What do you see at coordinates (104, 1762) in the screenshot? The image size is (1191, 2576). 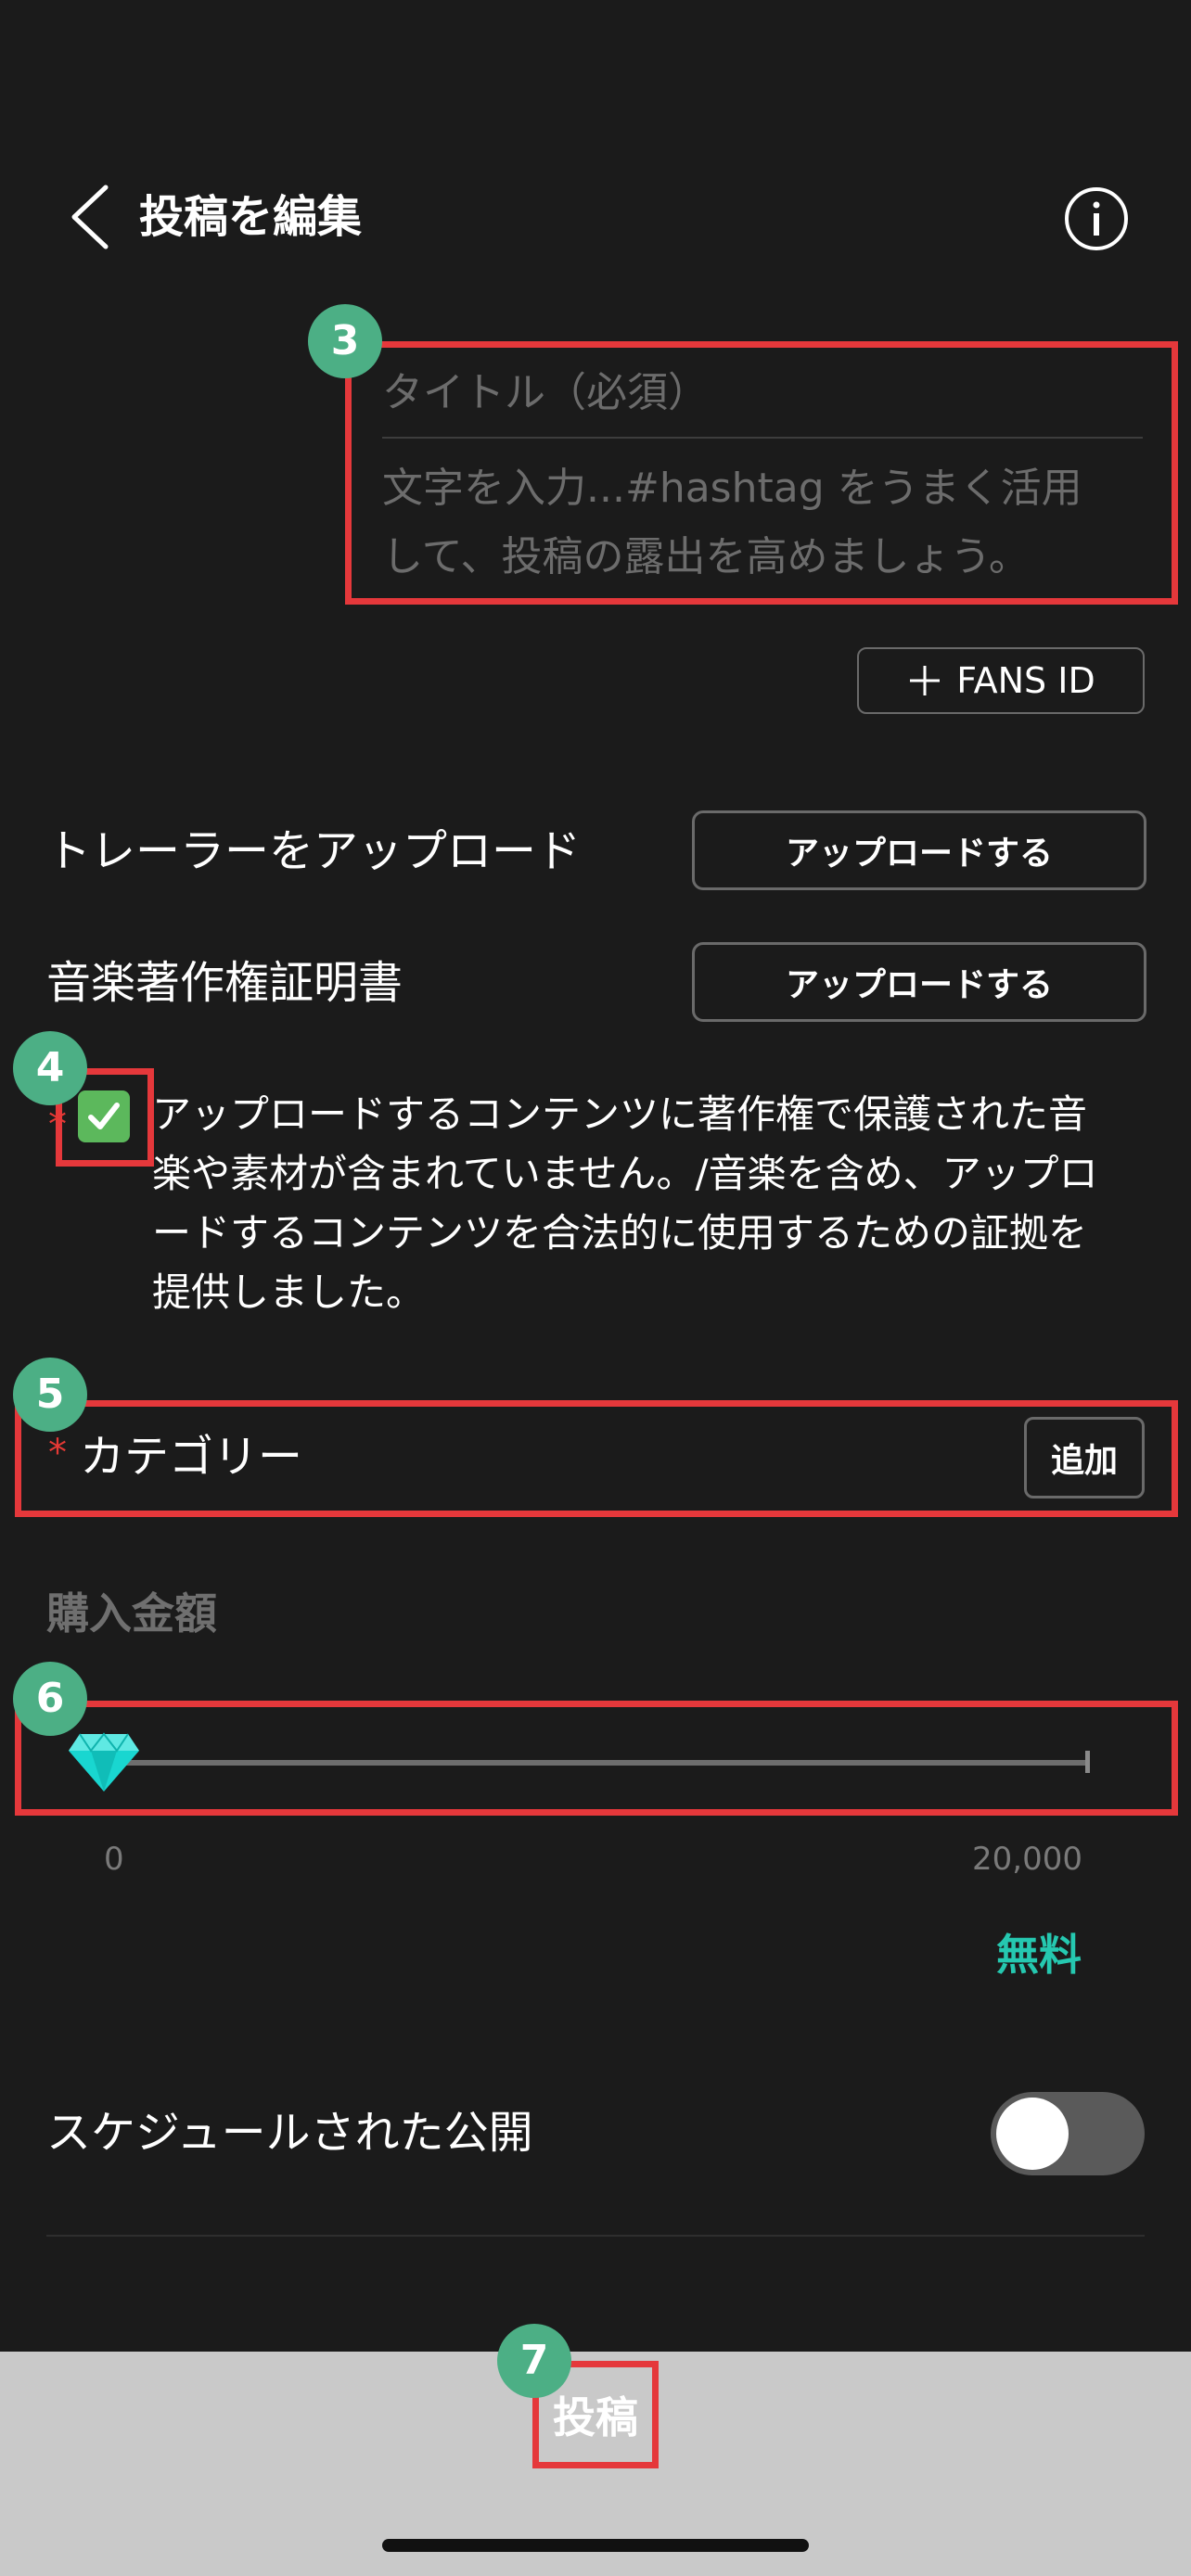 I see `diamond-icon` at bounding box center [104, 1762].